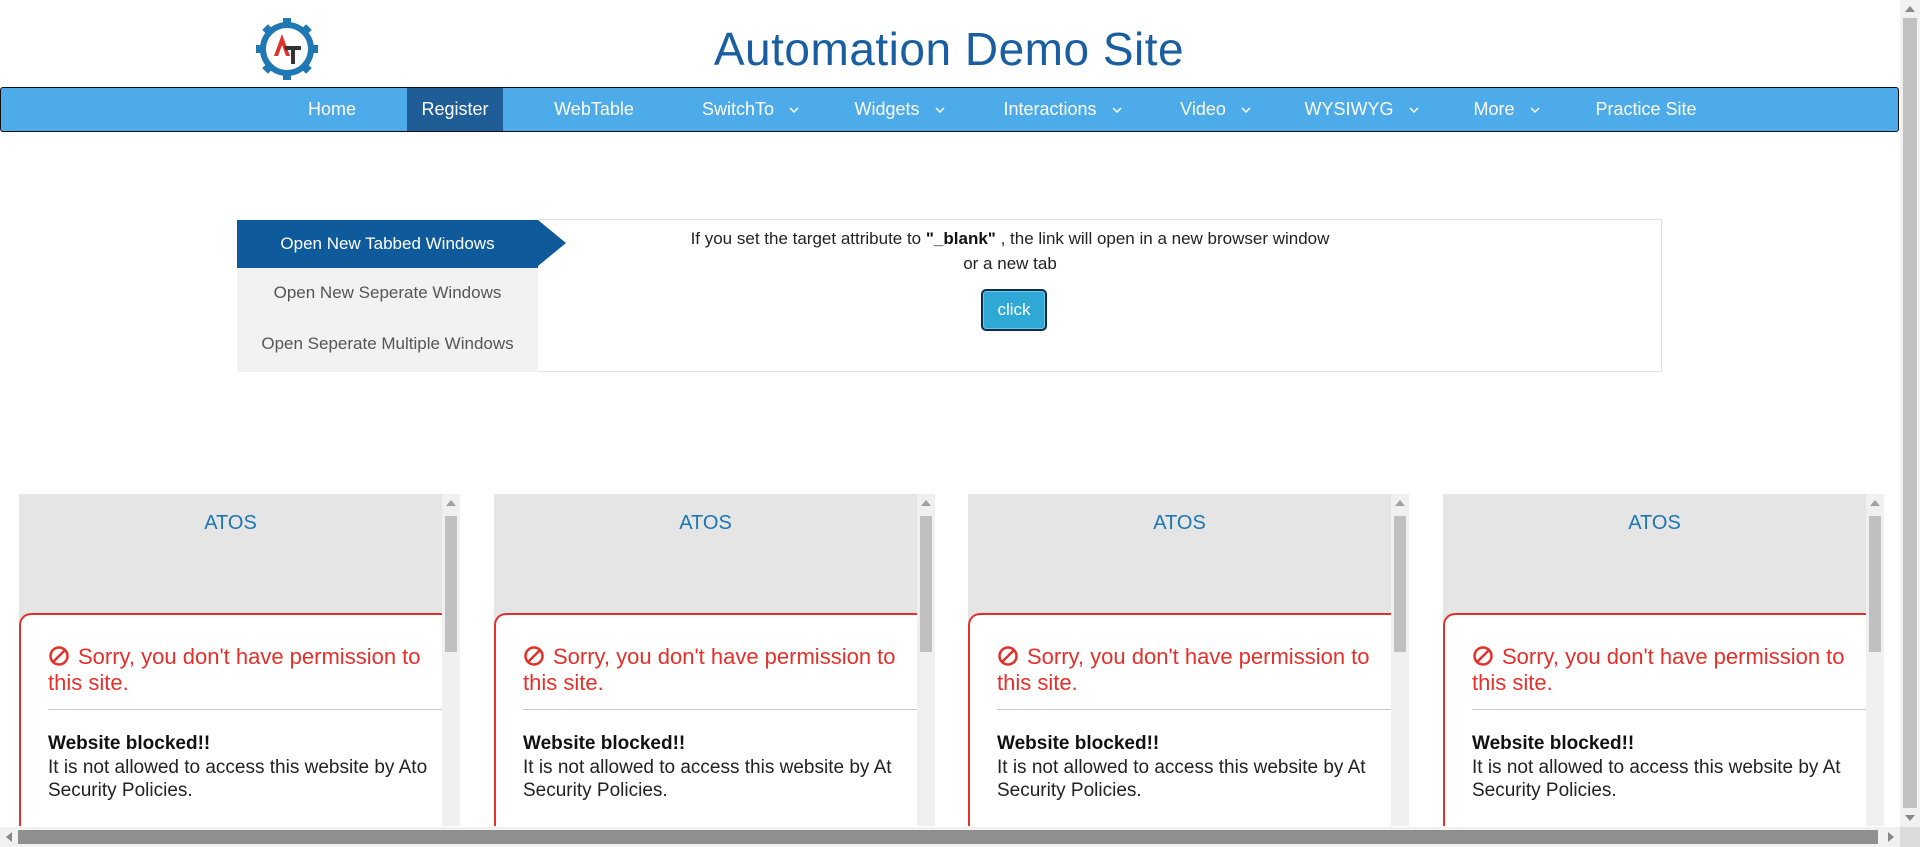  Describe the element at coordinates (387, 344) in the screenshot. I see `tab-open-seperate-multiple-windows: Open Seperate Multiple Windows` at that location.